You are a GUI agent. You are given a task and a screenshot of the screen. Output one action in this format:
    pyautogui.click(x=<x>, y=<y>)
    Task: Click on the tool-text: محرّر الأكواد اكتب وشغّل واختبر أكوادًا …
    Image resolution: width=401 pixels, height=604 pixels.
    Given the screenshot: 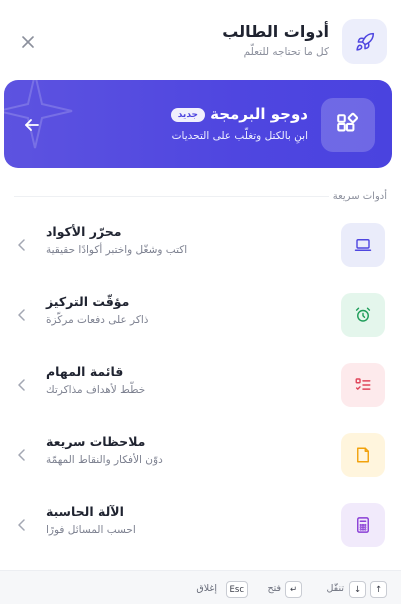 What is the action you would take?
    pyautogui.click(x=116, y=240)
    